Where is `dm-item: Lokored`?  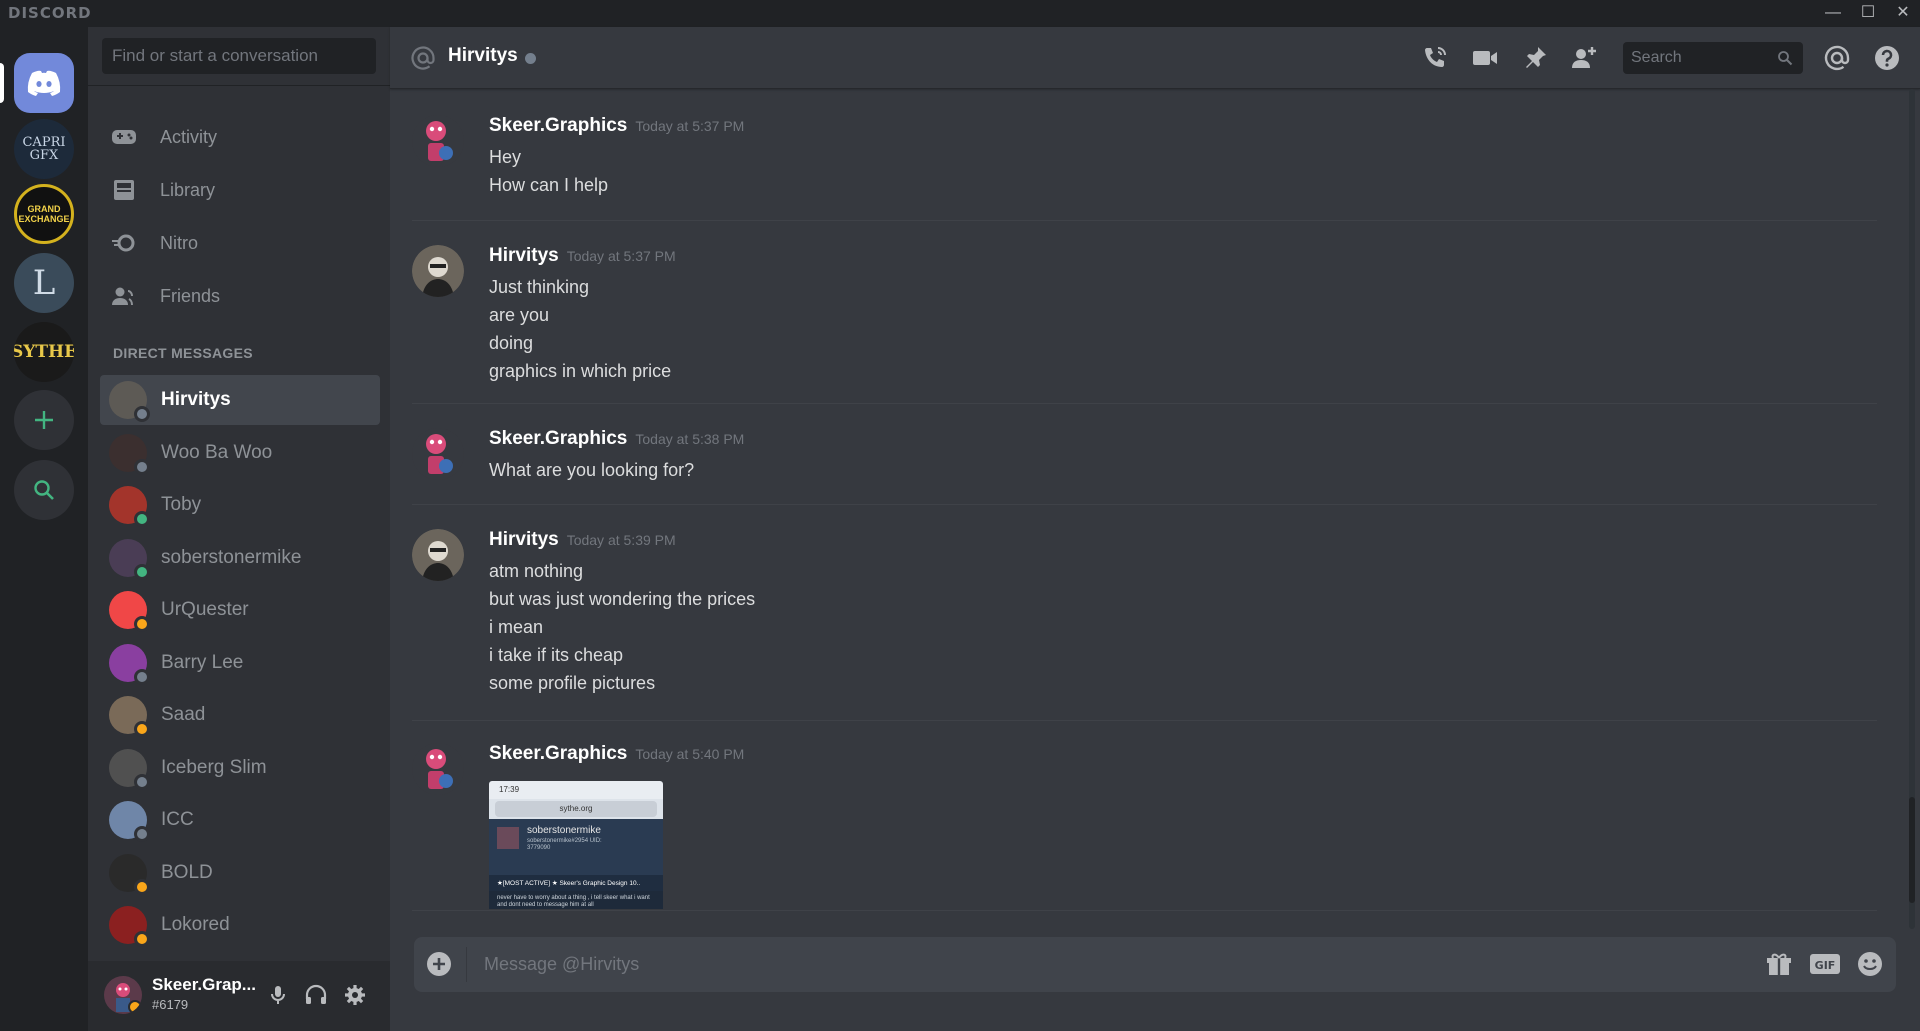 dm-item: Lokored is located at coordinates (240, 925).